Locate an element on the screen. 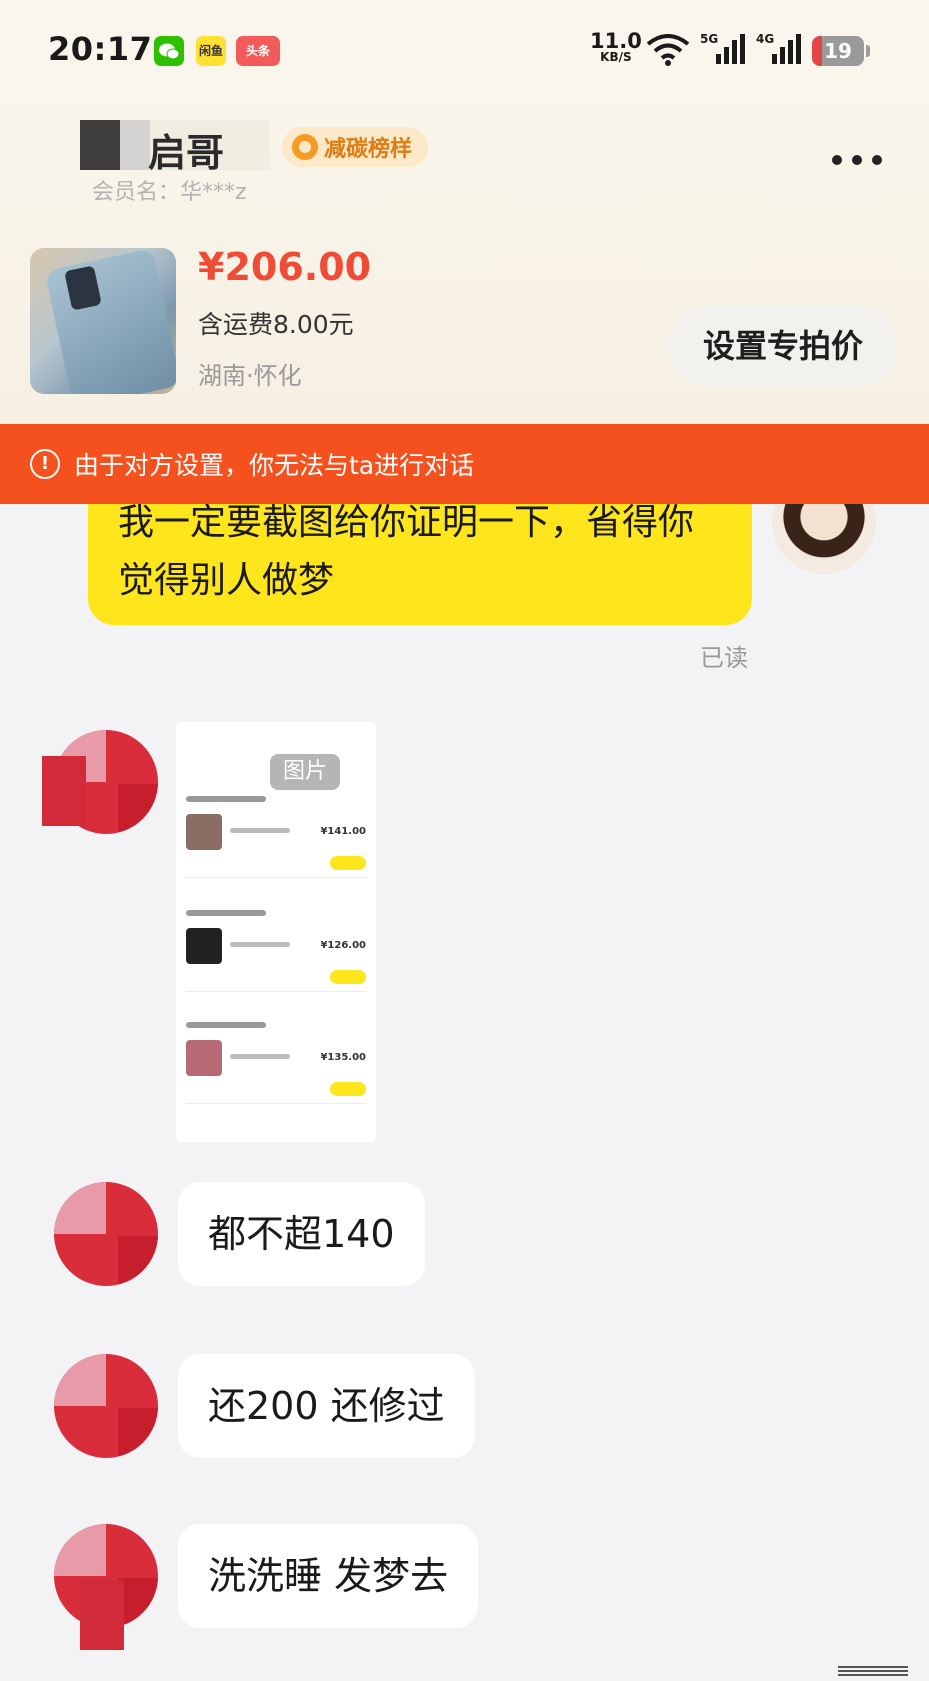 The height and width of the screenshot is (1681, 929). more-options-button is located at coordinates (862, 160).